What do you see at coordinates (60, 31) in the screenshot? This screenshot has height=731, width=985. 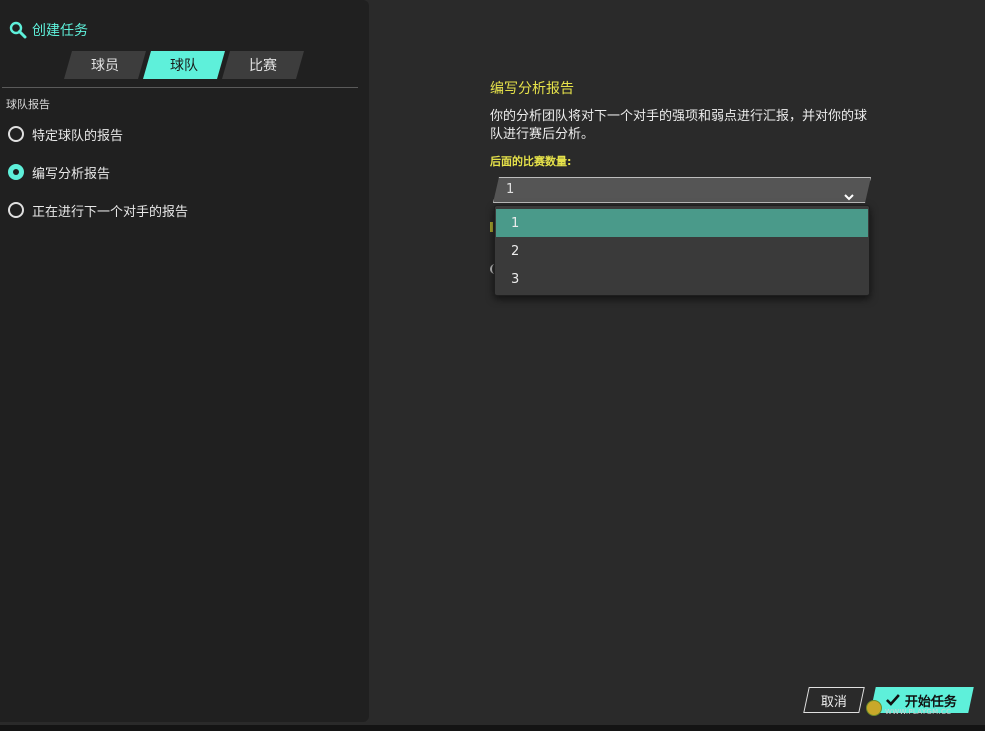 I see `panel-title: 创建任务` at bounding box center [60, 31].